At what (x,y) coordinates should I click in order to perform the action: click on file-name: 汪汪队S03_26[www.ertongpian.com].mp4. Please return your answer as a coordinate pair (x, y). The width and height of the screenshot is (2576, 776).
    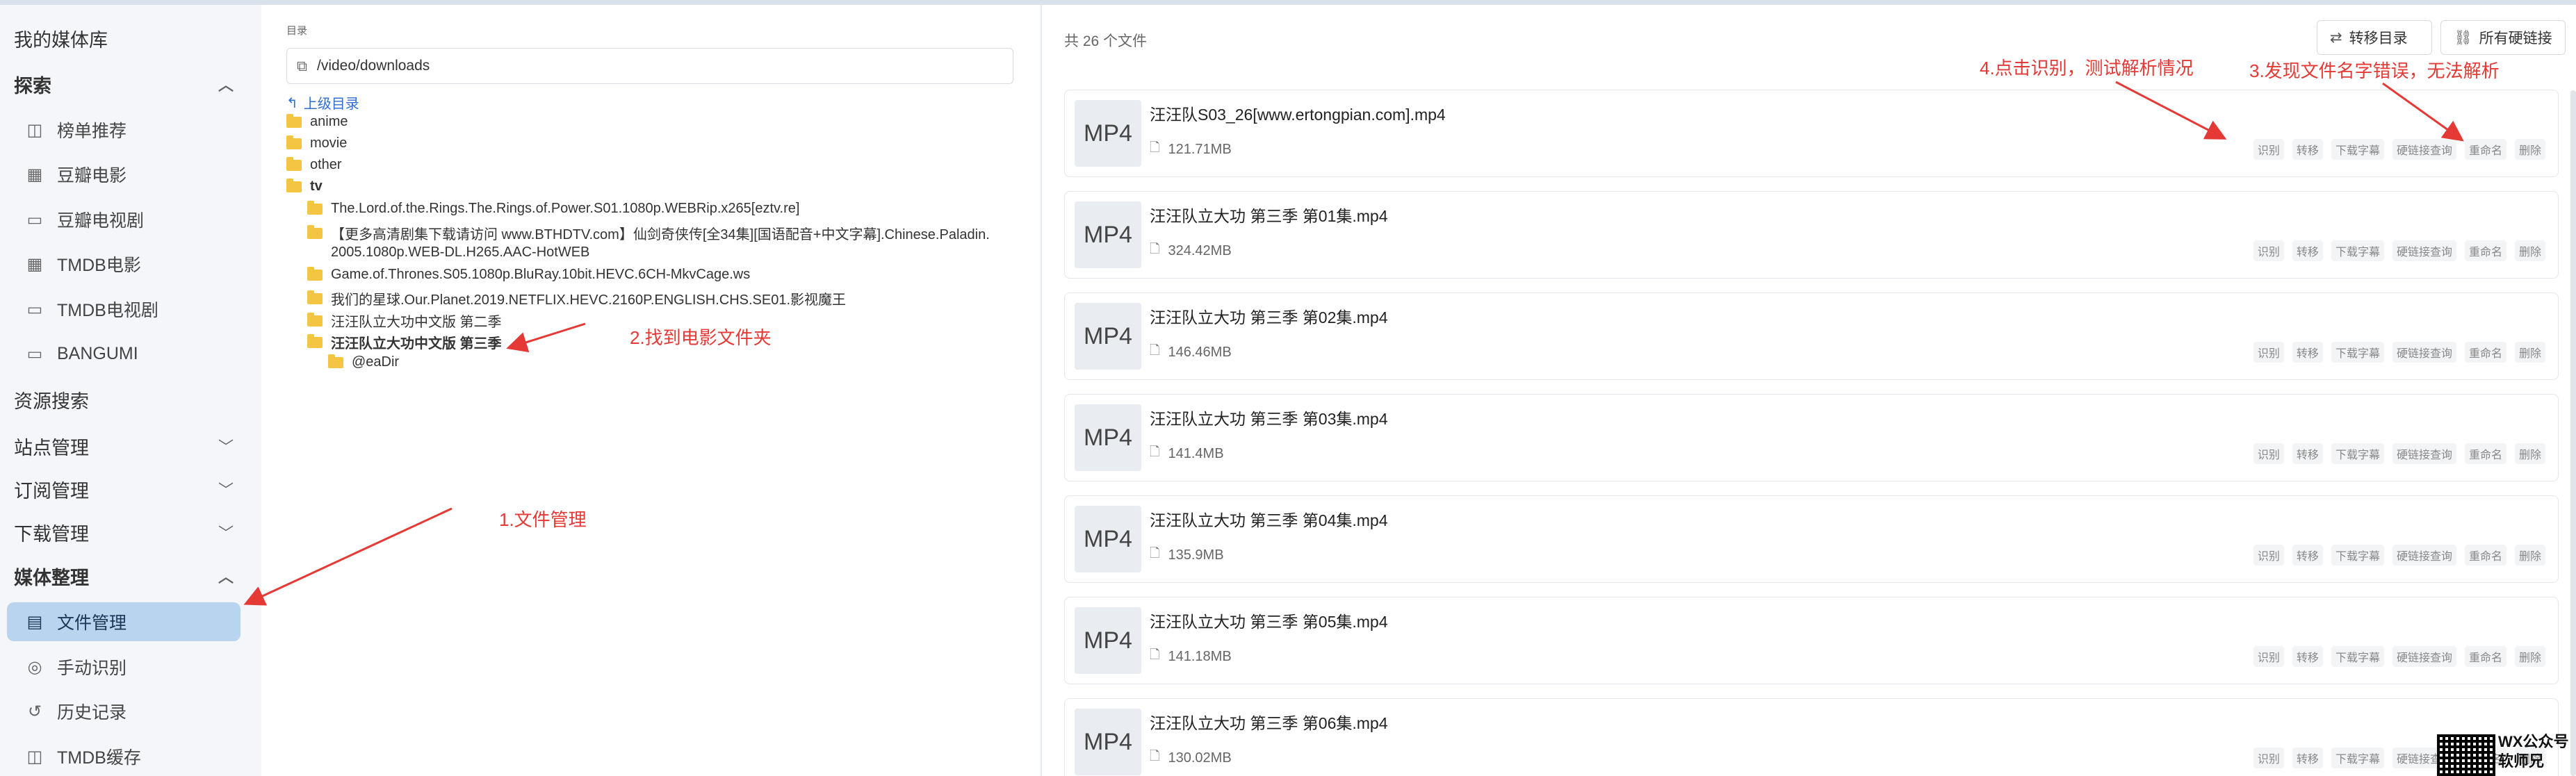
    Looking at the image, I should click on (1298, 115).